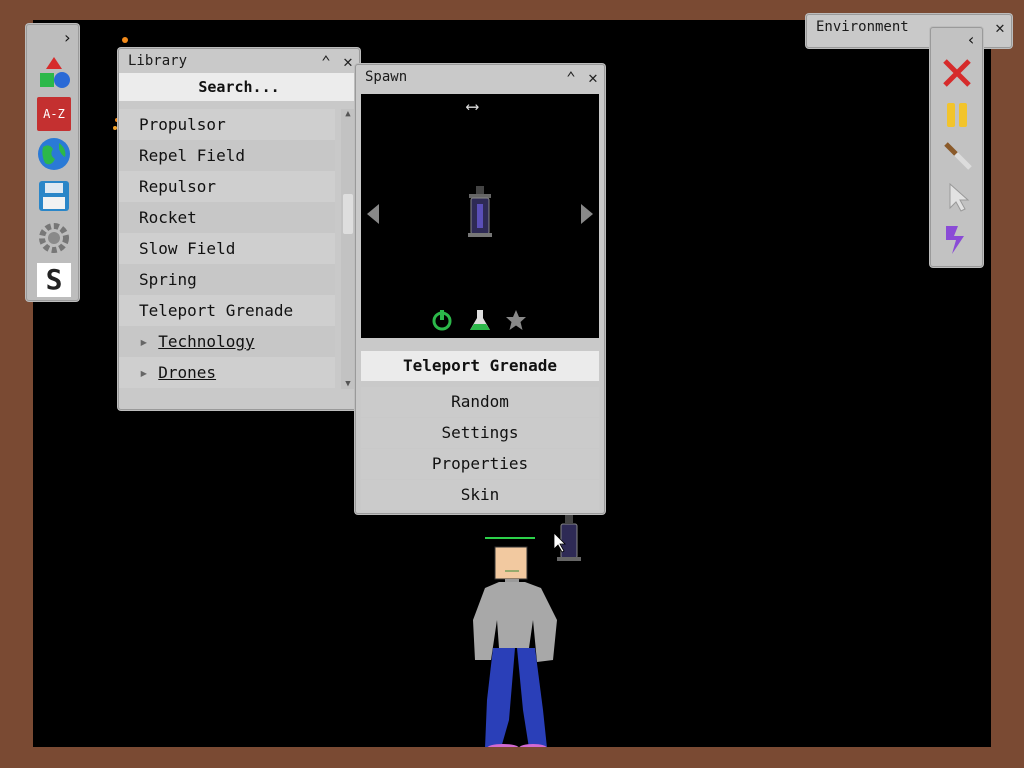  I want to click on shapes-icon, so click(54, 72).